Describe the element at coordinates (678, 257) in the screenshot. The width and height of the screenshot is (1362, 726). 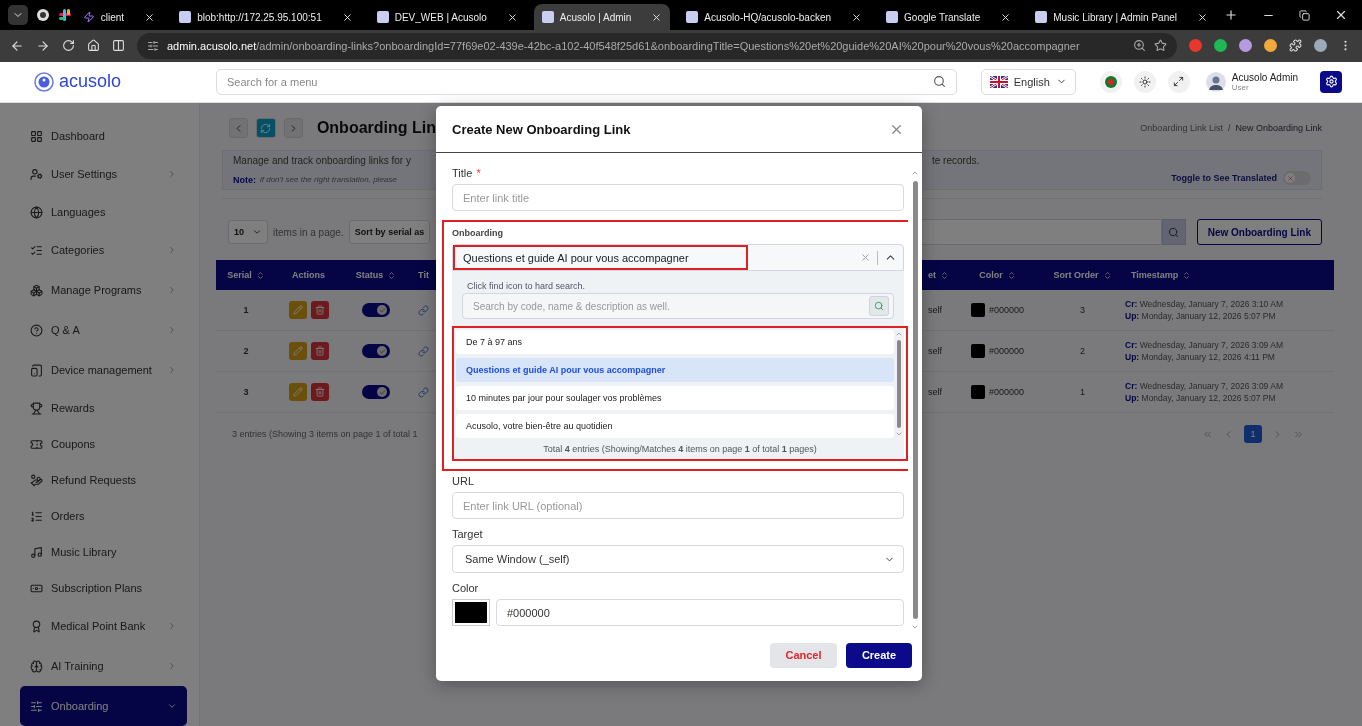
I see `onboarding-select: Questions et guide AI pour vous accompagner` at that location.